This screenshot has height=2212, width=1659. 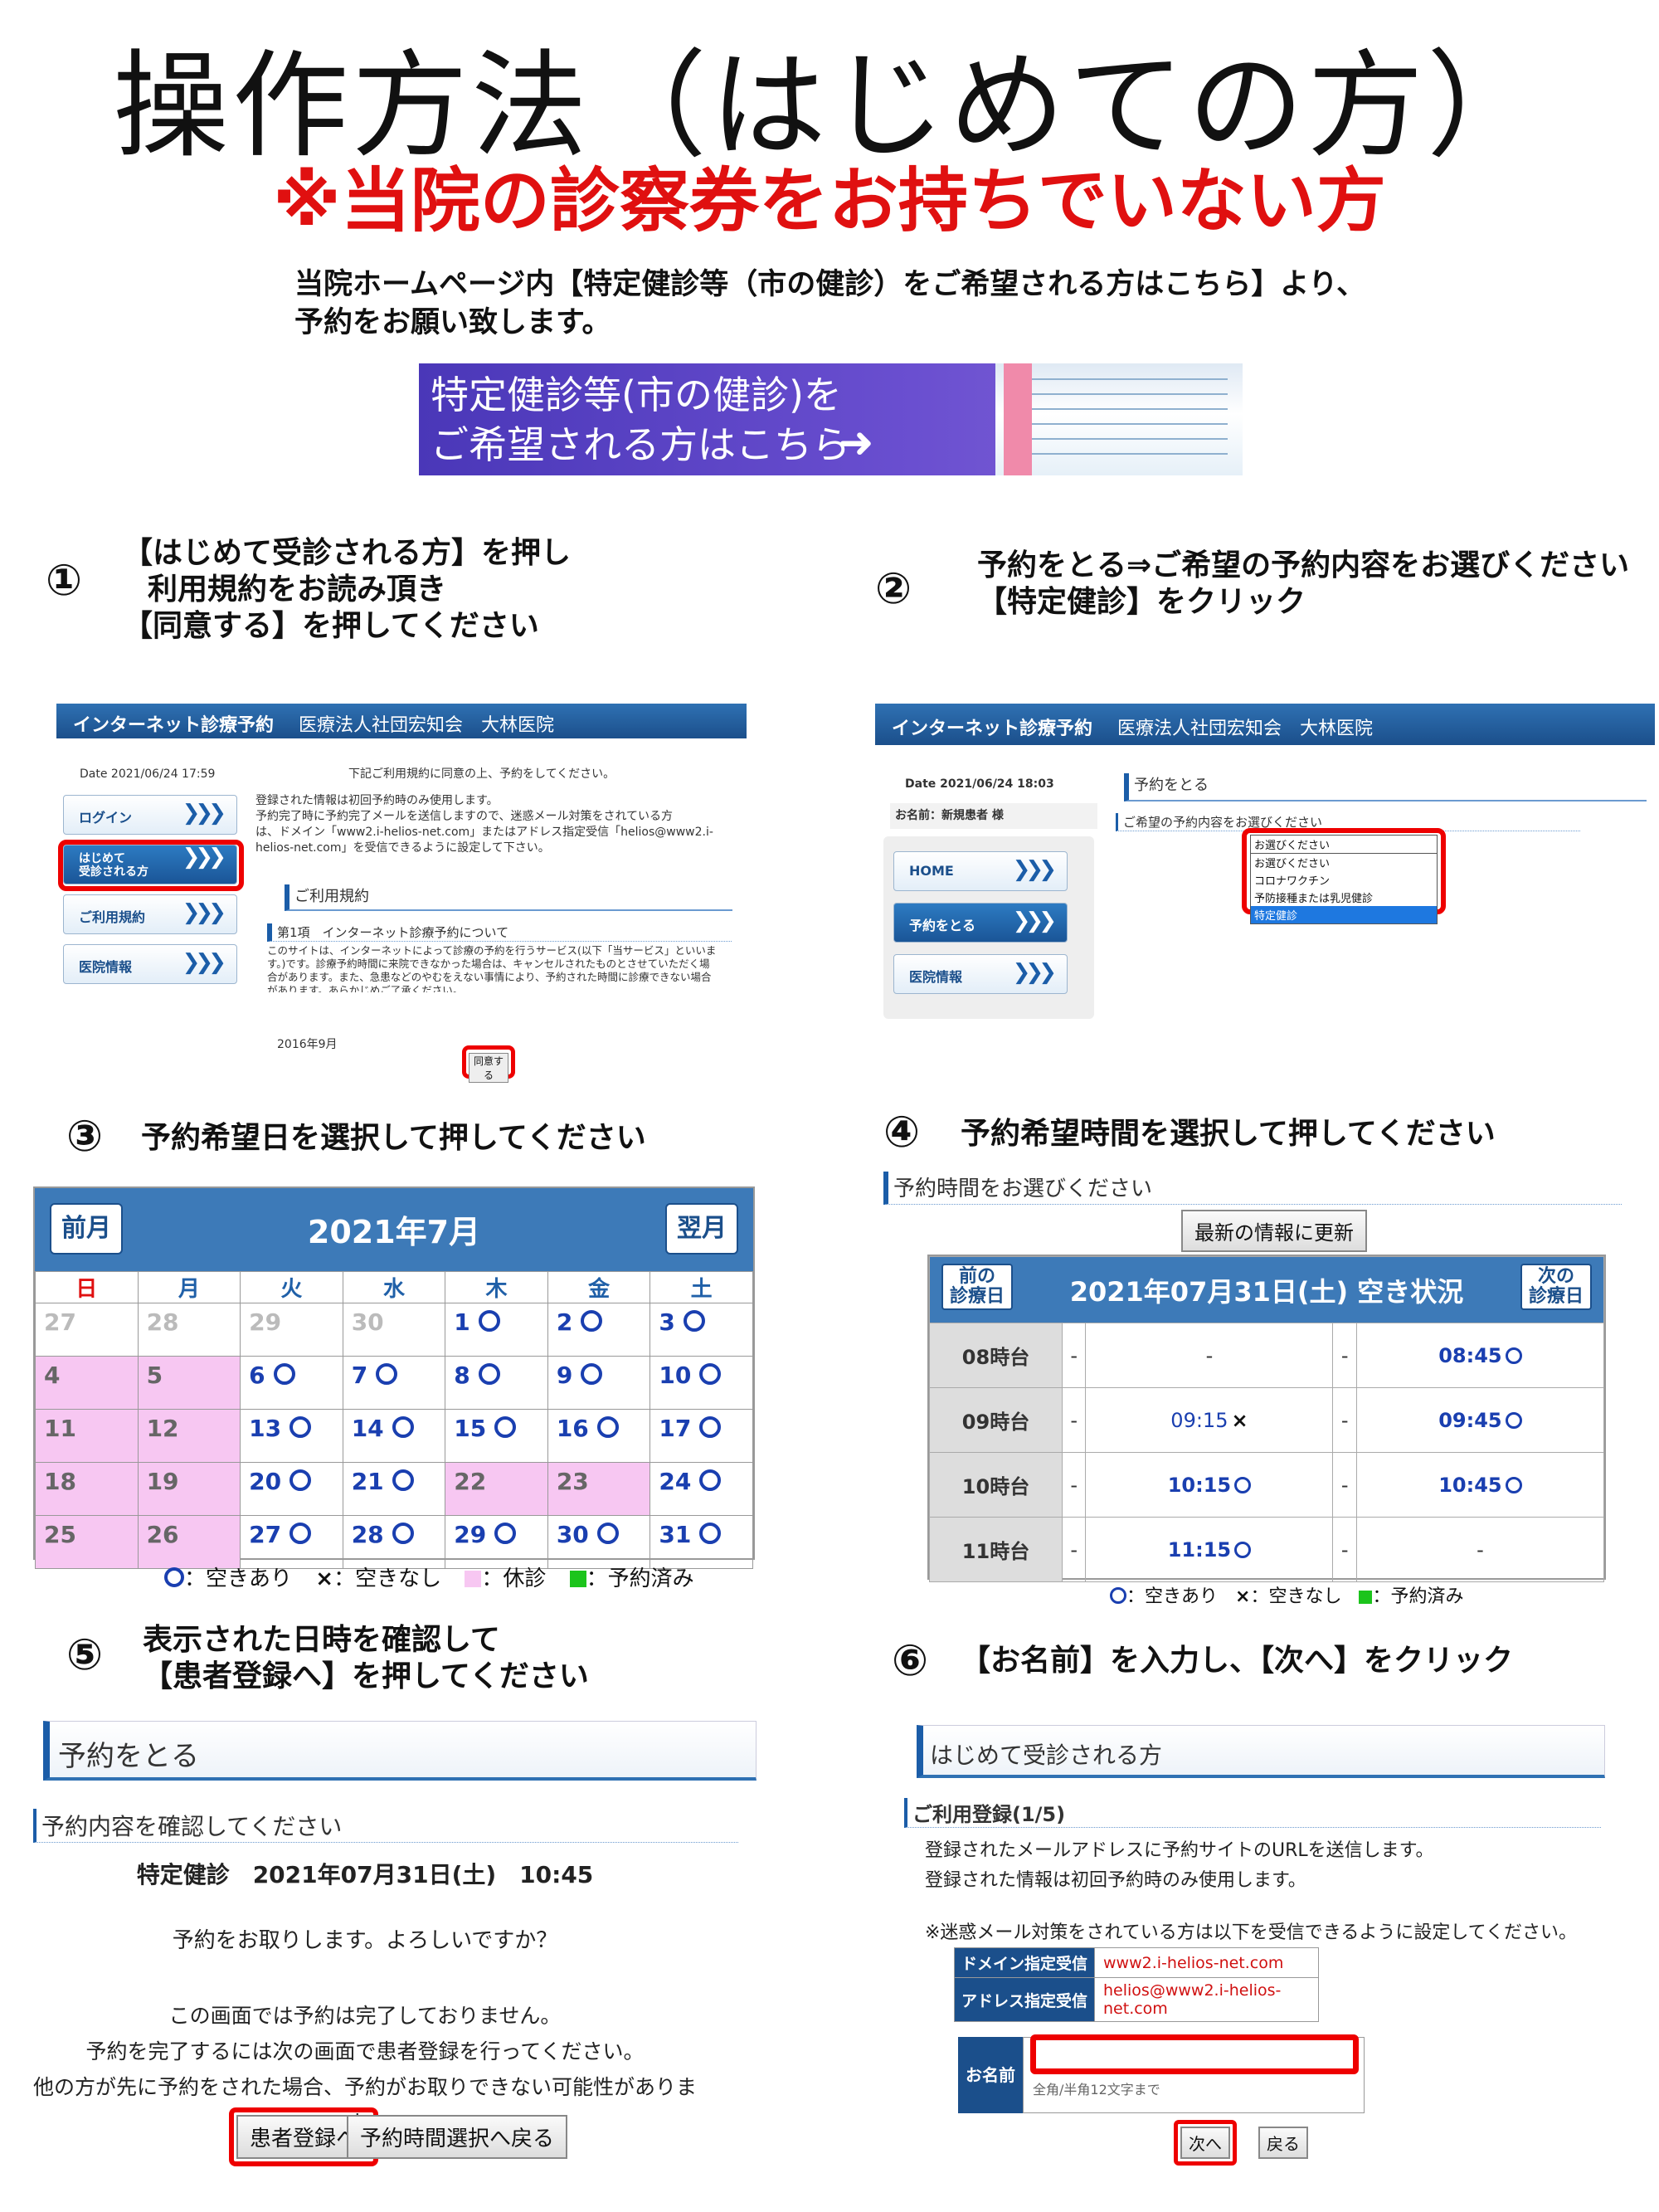 I want to click on hour-label: 09時台, so click(x=996, y=1420).